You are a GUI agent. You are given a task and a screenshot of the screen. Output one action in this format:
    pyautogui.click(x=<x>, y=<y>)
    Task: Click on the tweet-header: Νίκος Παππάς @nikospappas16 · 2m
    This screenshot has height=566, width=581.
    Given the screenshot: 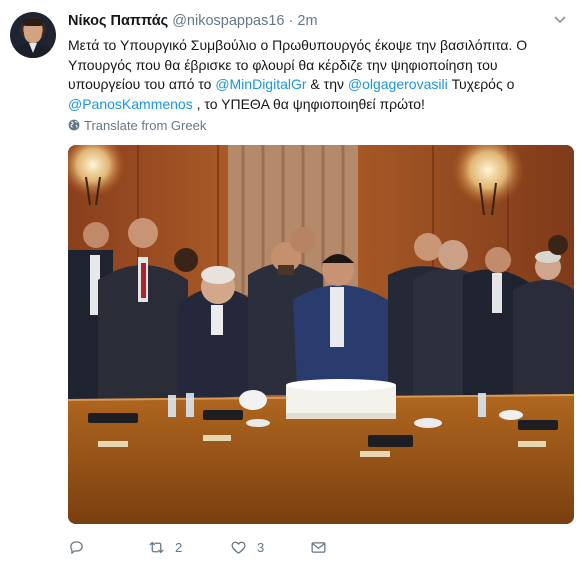 What is the action you would take?
    pyautogui.click(x=193, y=21)
    